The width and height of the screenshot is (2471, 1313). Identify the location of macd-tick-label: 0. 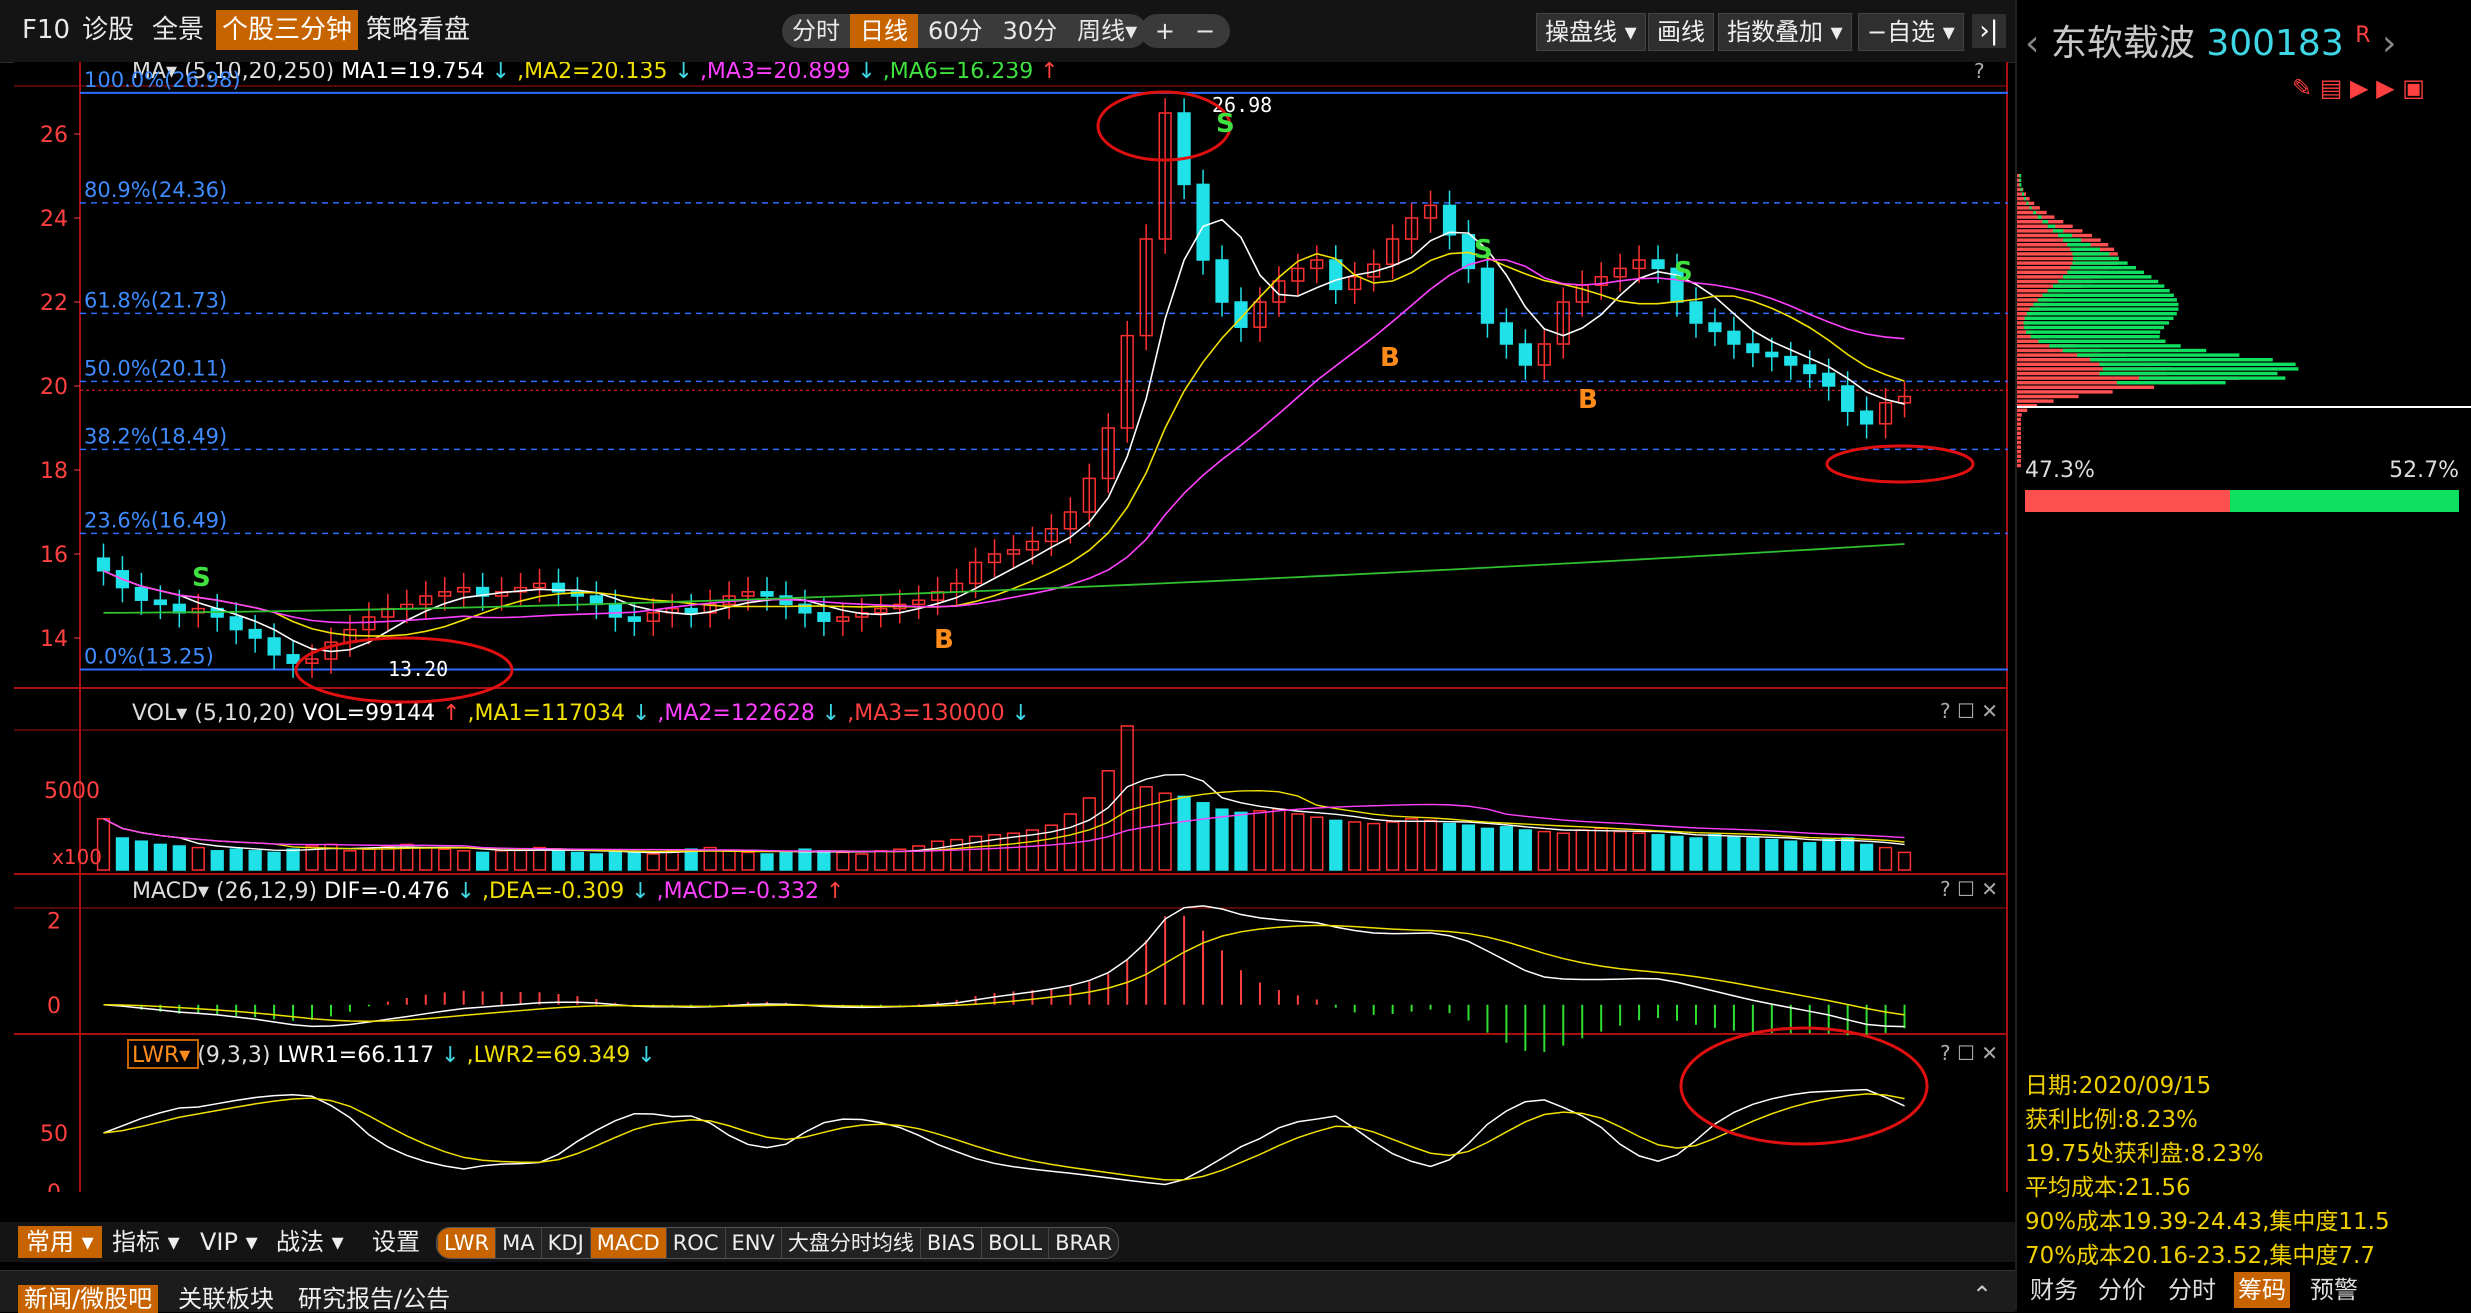
(54, 1006).